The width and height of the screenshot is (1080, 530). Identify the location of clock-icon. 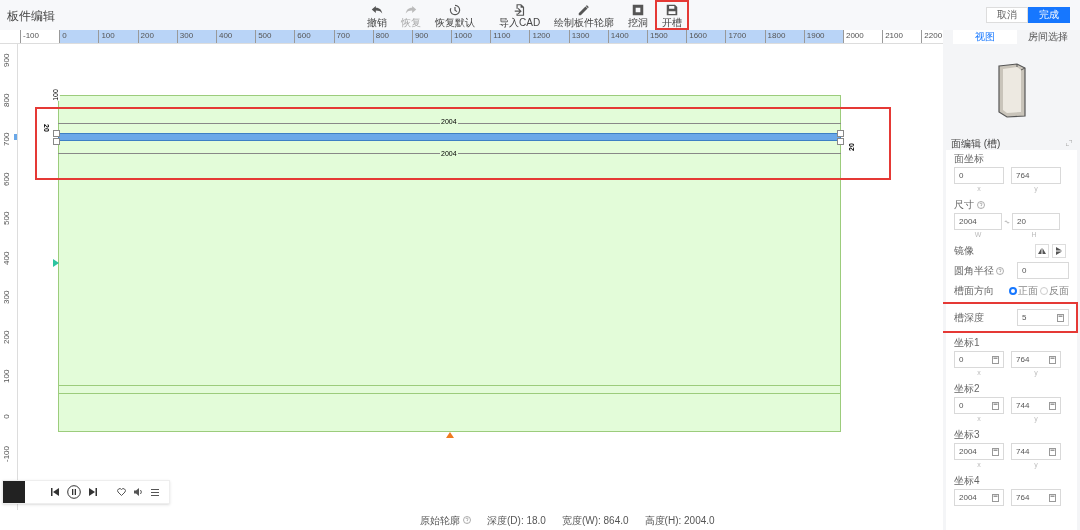
(455, 9).